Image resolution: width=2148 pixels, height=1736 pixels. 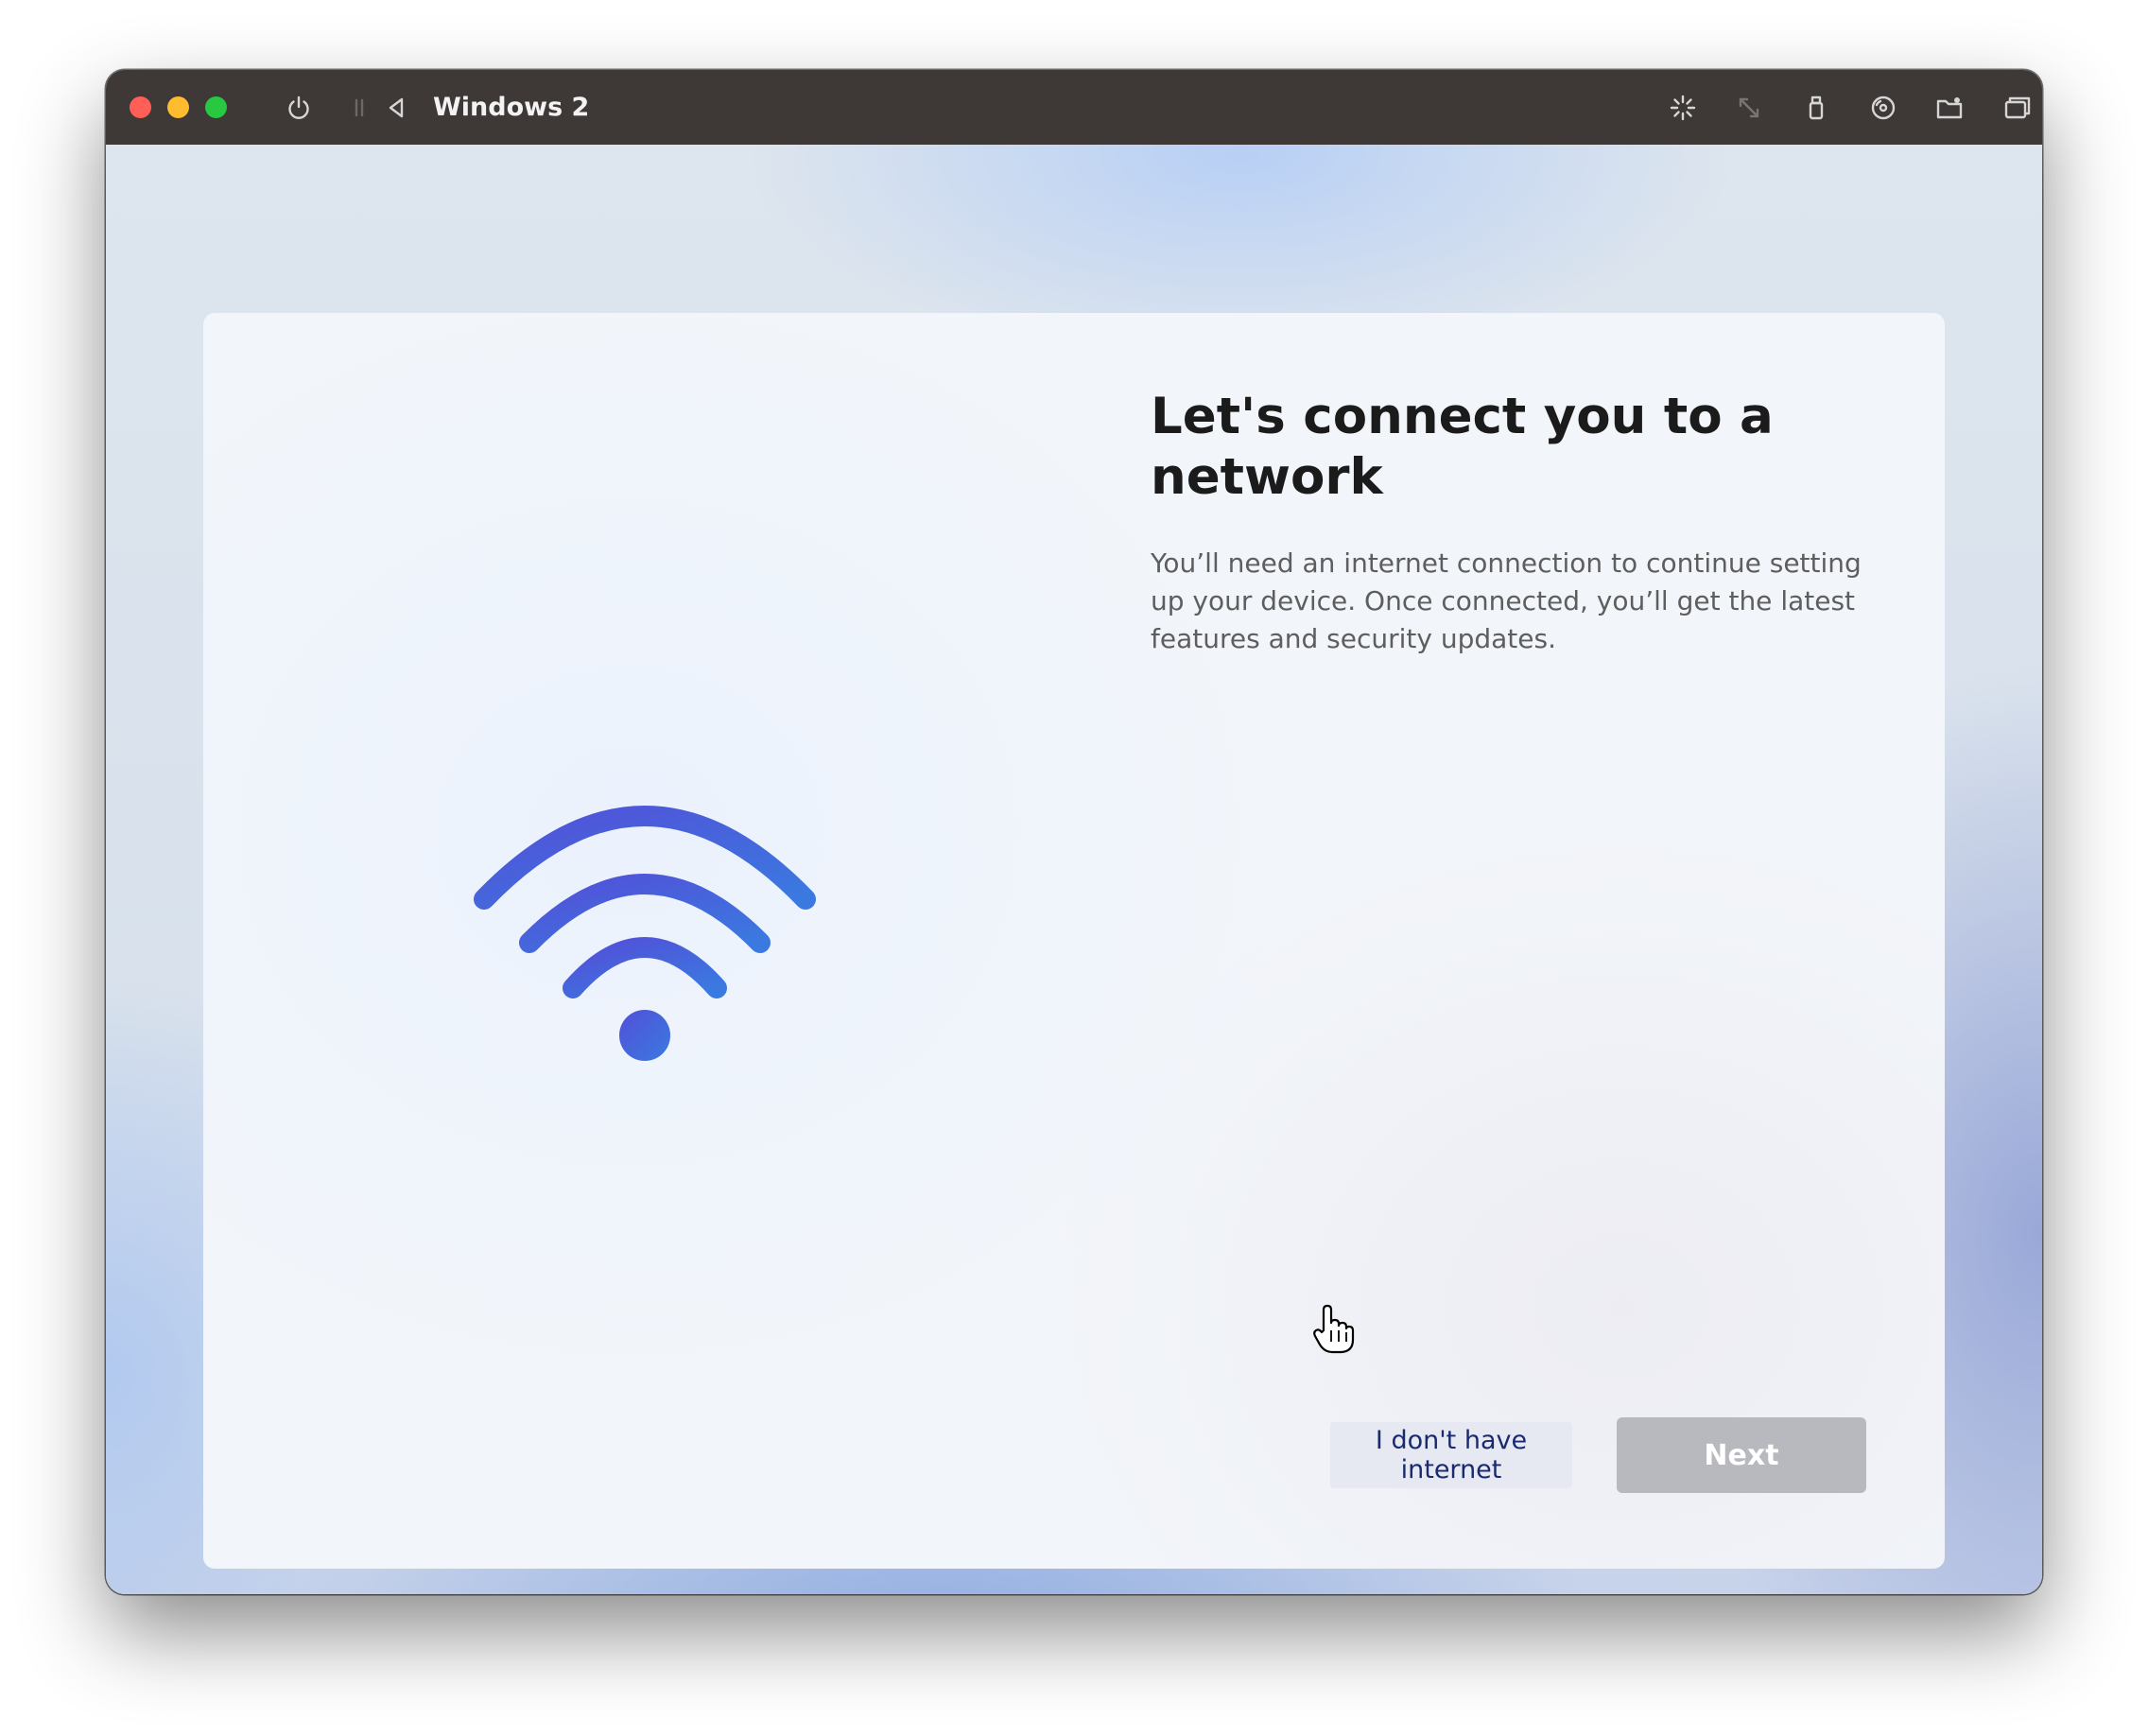 I want to click on close-icon, so click(x=140, y=107).